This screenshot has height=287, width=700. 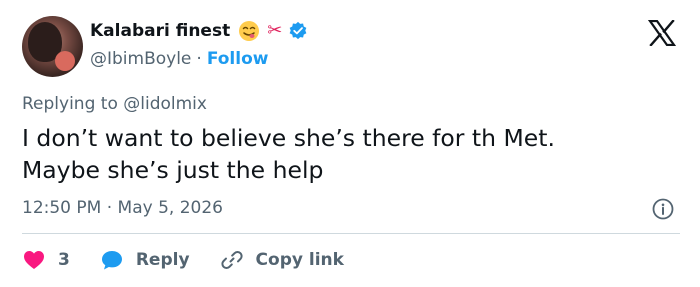 I want to click on replying-to-prefix: Replying to, so click(x=70, y=104).